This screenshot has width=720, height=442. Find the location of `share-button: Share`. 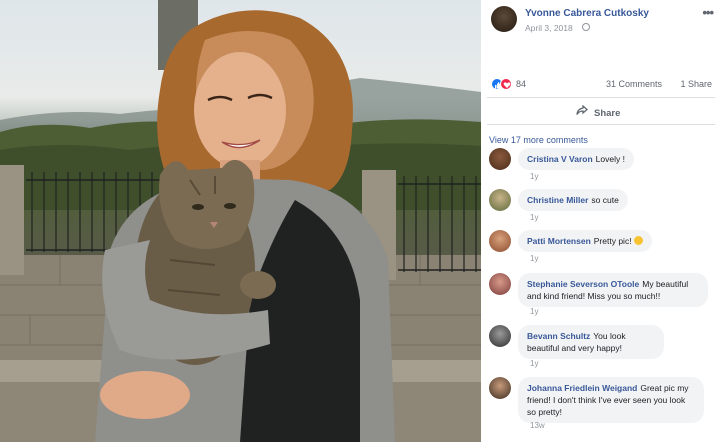

share-button: Share is located at coordinates (598, 111).